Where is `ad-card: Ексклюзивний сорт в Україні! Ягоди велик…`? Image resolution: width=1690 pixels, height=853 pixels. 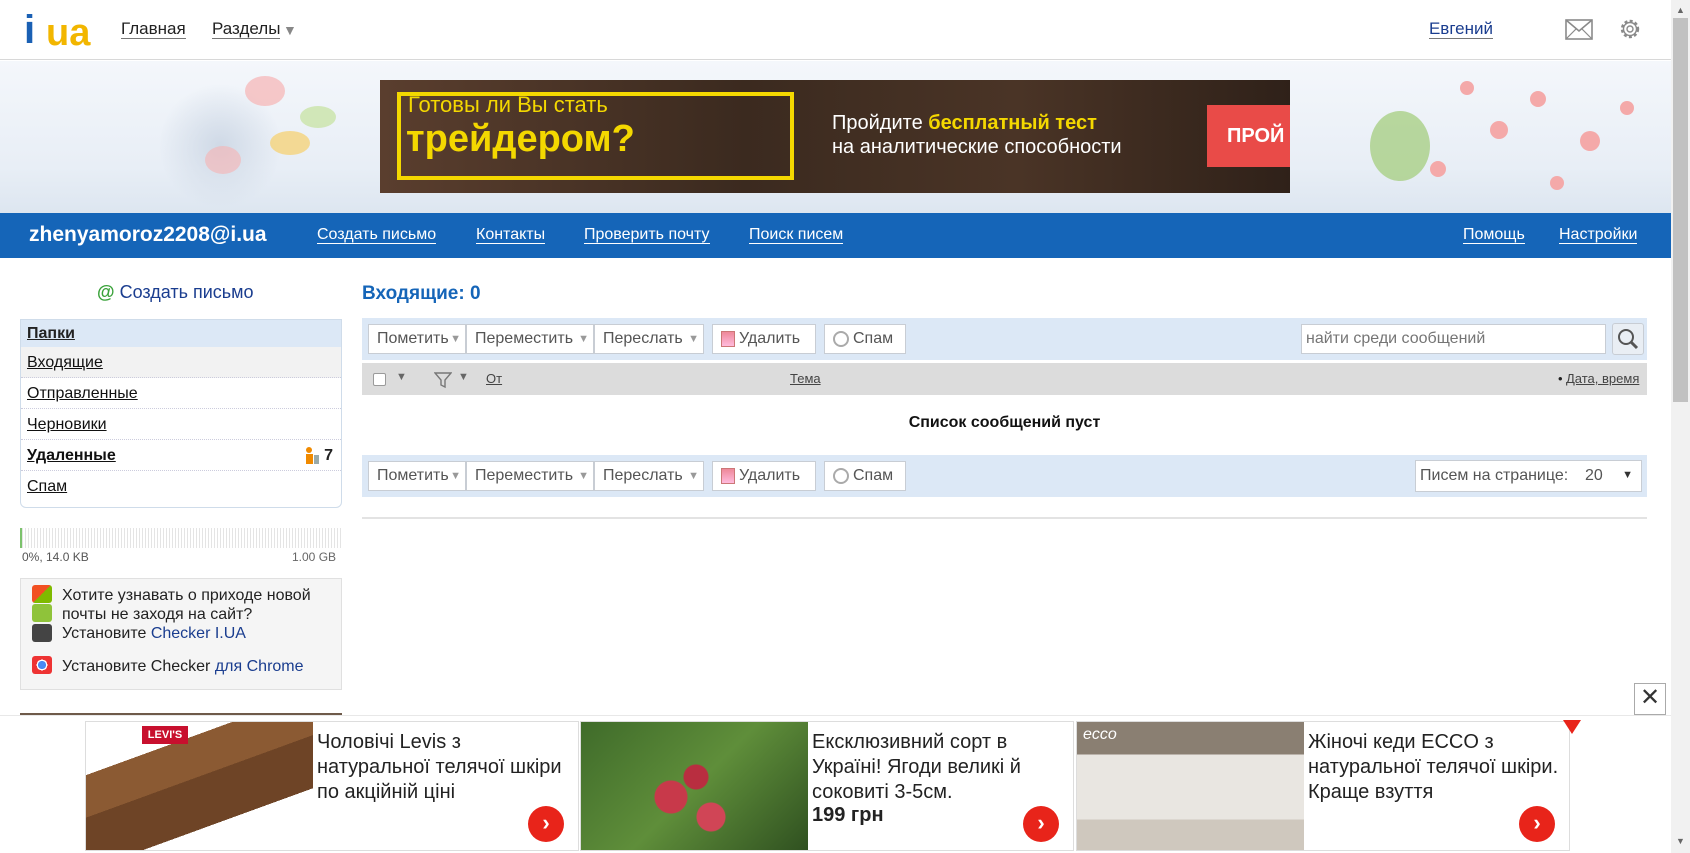
ad-card: Ексклюзивний сорт в Україні! Ягоди велик… is located at coordinates (827, 786).